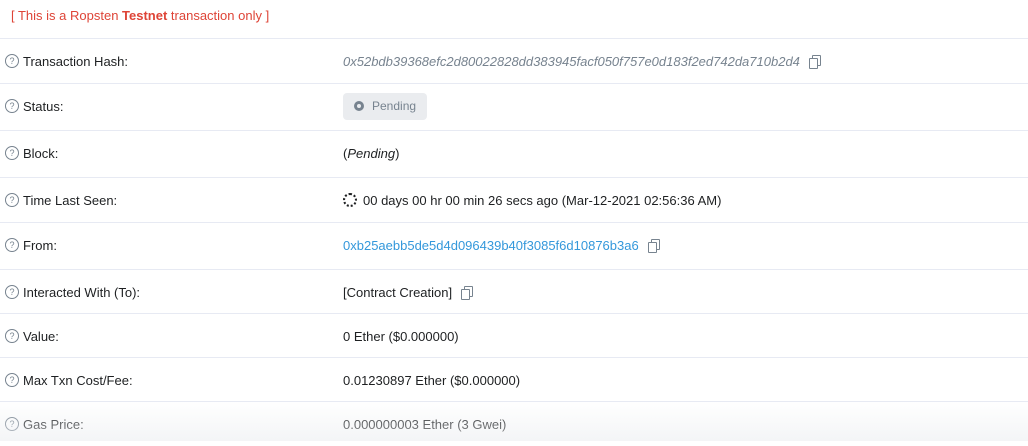 This screenshot has height=446, width=1028. Describe the element at coordinates (425, 424) in the screenshot. I see `gas-price-value: 0.000000003 Ether (3 Gwei)` at that location.